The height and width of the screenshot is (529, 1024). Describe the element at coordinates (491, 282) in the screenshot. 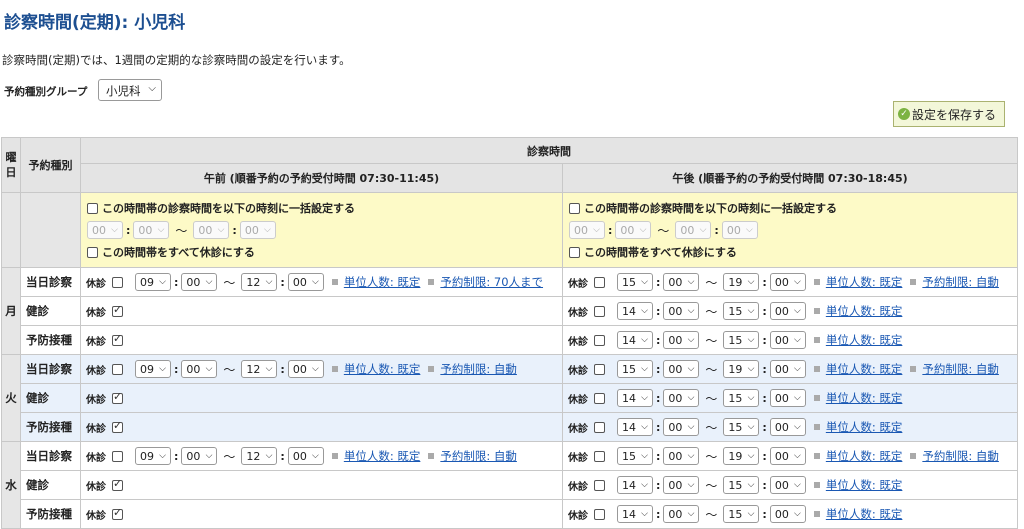

I see `limit-link: 予約制限: 70人まで` at that location.